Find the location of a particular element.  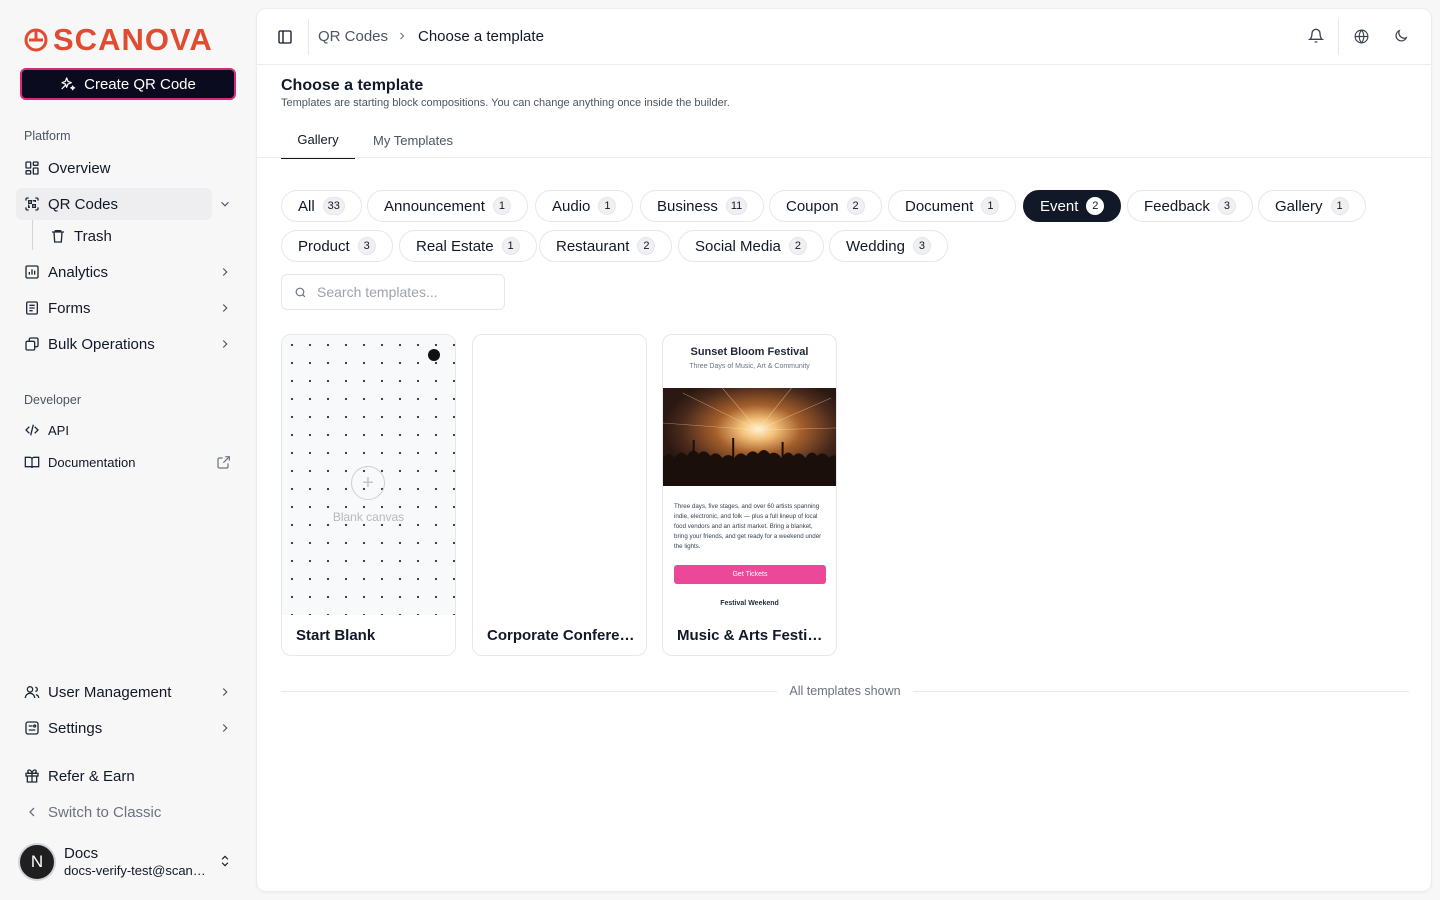

template-preview is located at coordinates (559, 475).